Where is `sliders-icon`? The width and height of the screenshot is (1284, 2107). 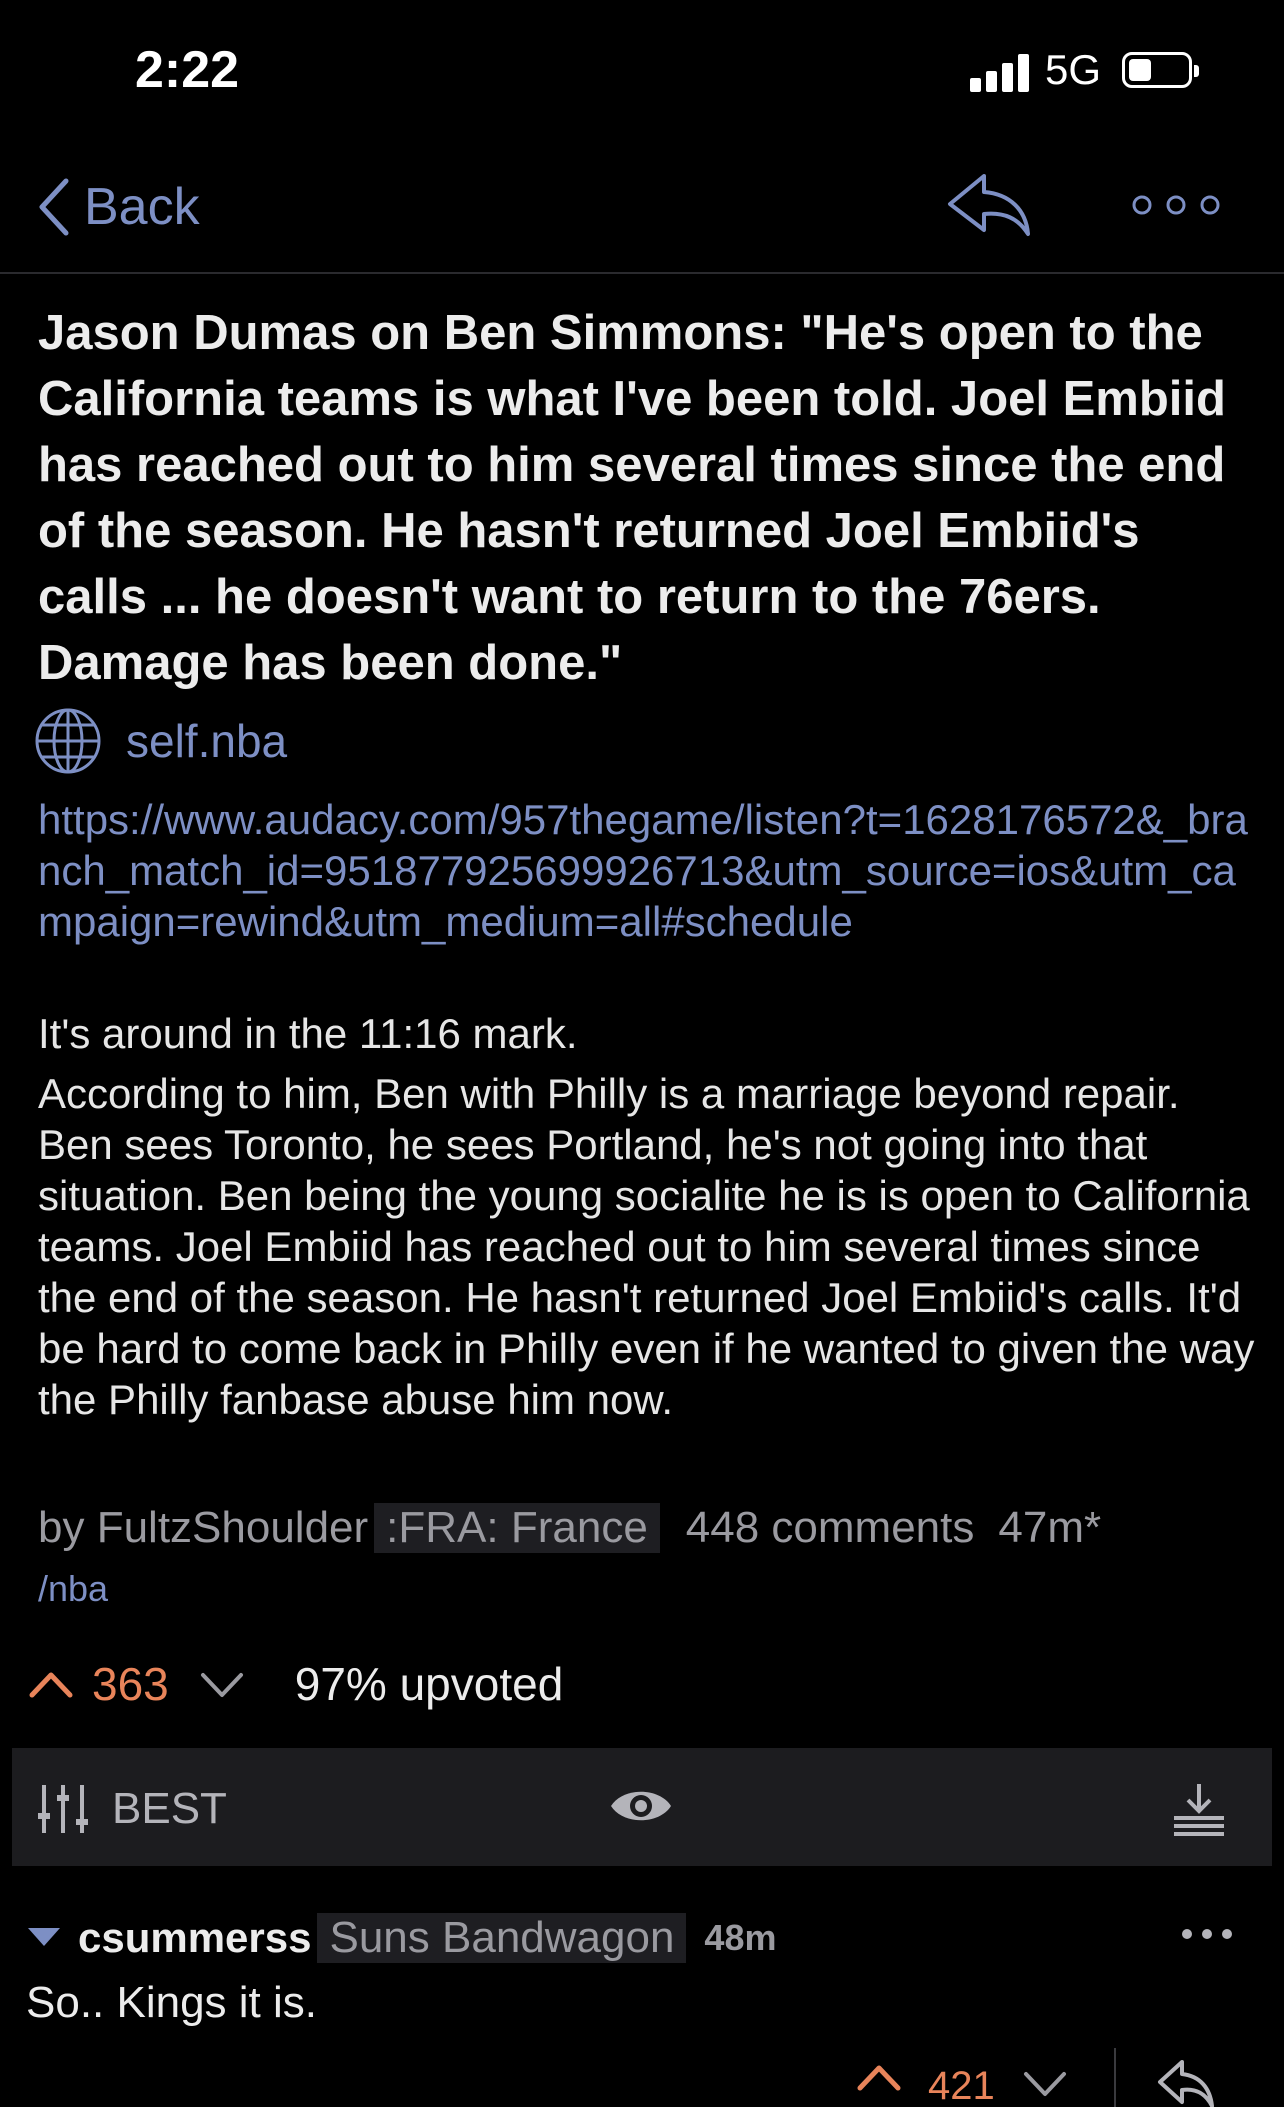 sliders-icon is located at coordinates (63, 1809).